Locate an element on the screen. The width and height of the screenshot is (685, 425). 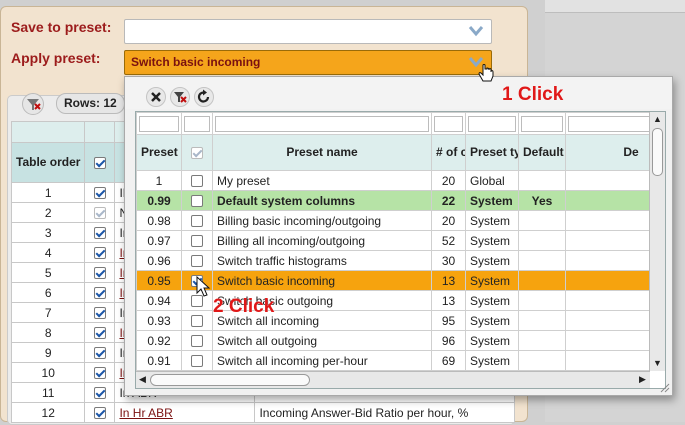
filter-clear-button is located at coordinates (33, 104).